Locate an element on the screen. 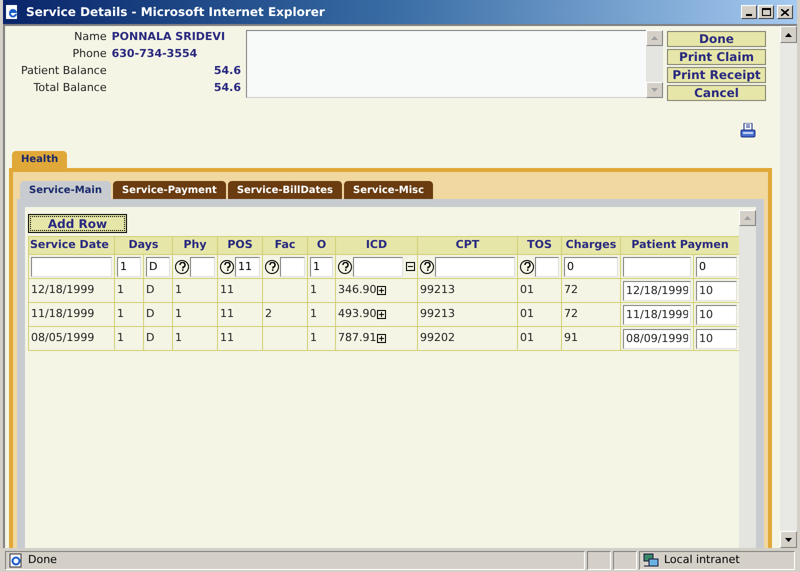 The width and height of the screenshot is (800, 572). minimize-button is located at coordinates (749, 12).